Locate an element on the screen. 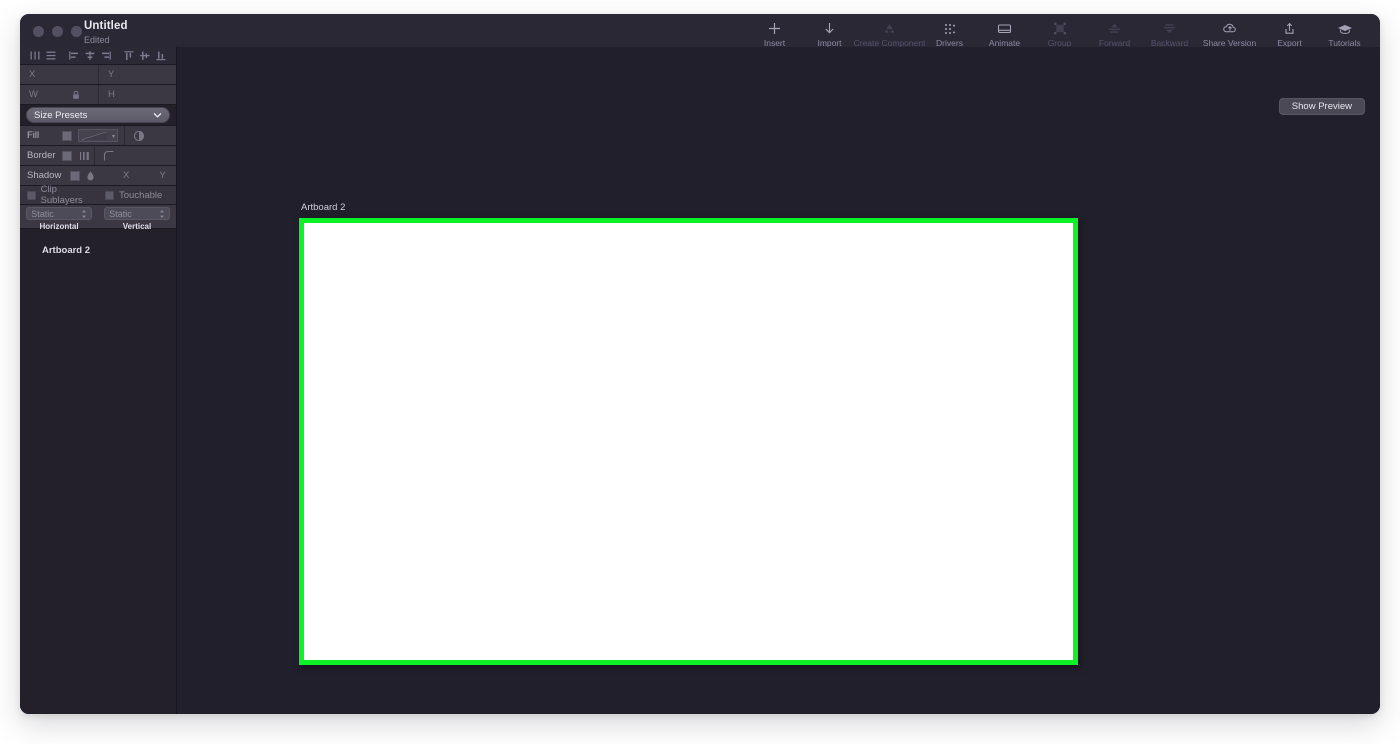  list-item: Artboard 2 is located at coordinates (98, 250).